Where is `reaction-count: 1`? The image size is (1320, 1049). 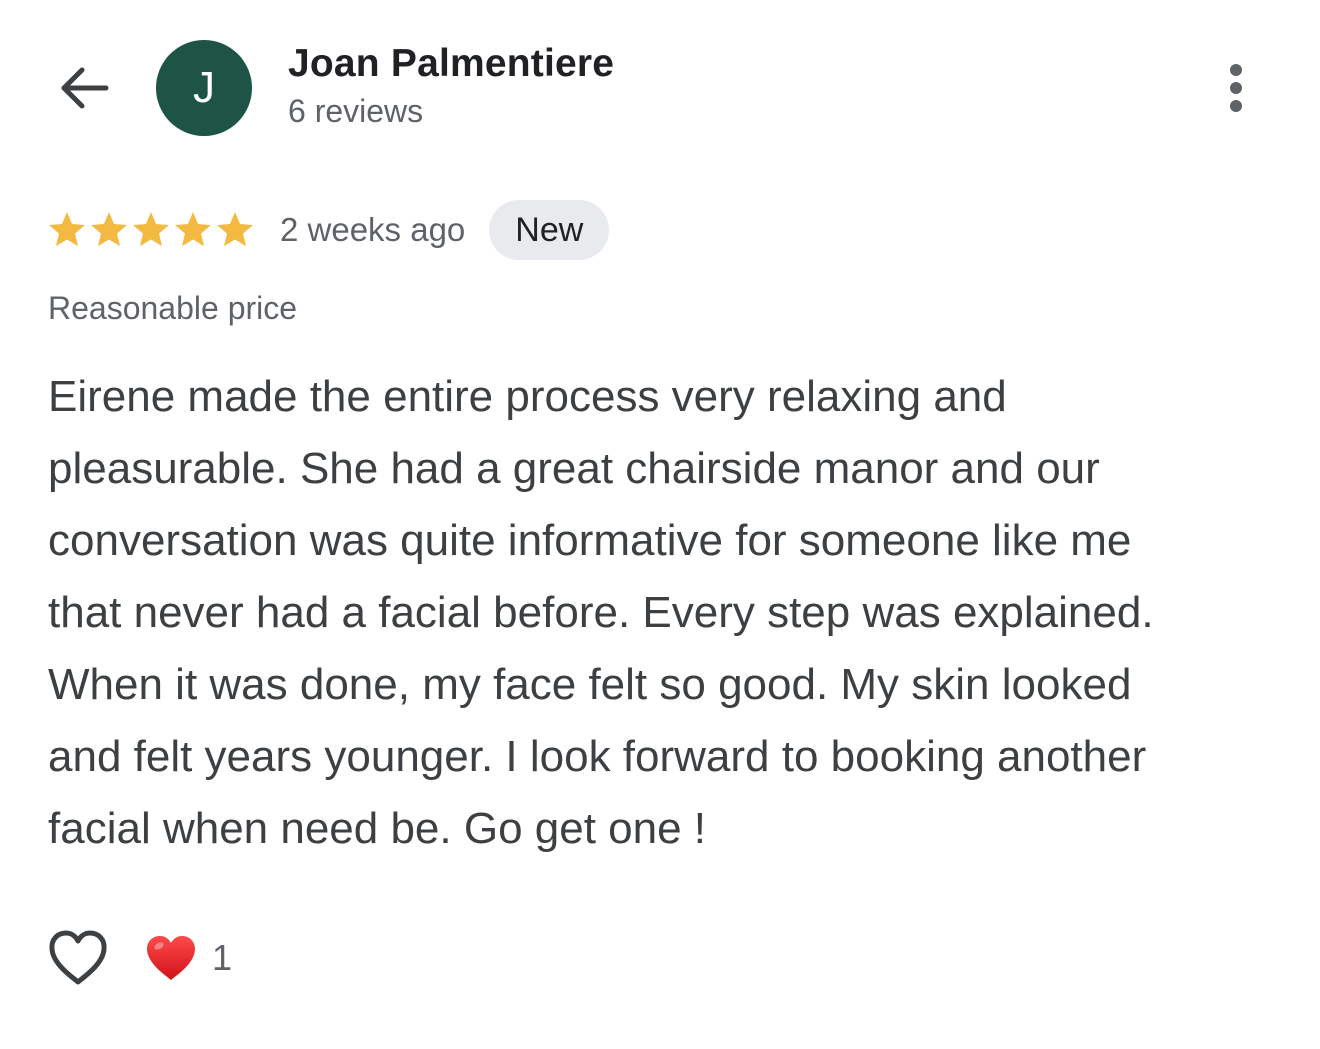
reaction-count: 1 is located at coordinates (222, 957).